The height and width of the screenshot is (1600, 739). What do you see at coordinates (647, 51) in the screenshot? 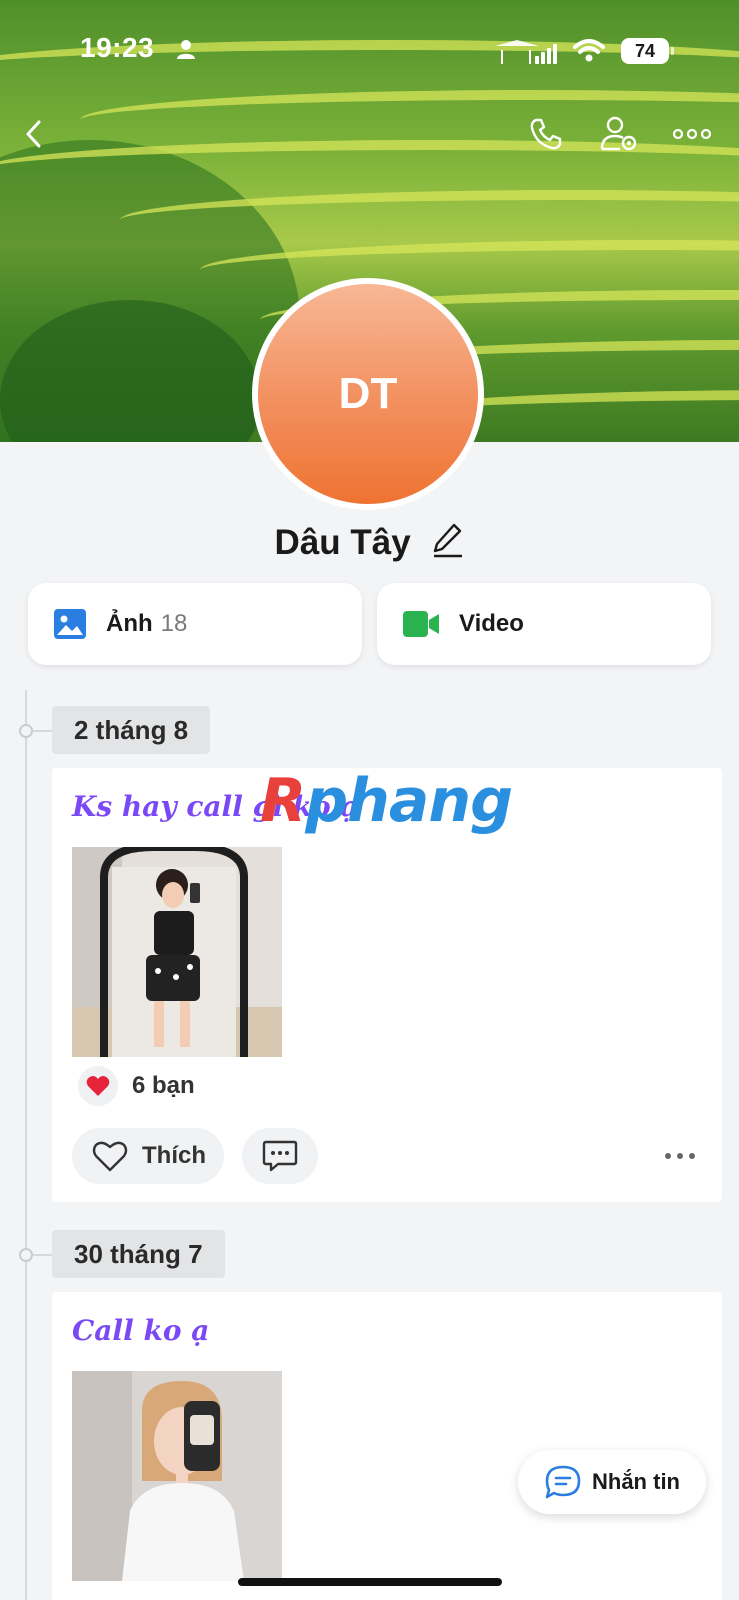
I see `battery-indicator: 74` at bounding box center [647, 51].